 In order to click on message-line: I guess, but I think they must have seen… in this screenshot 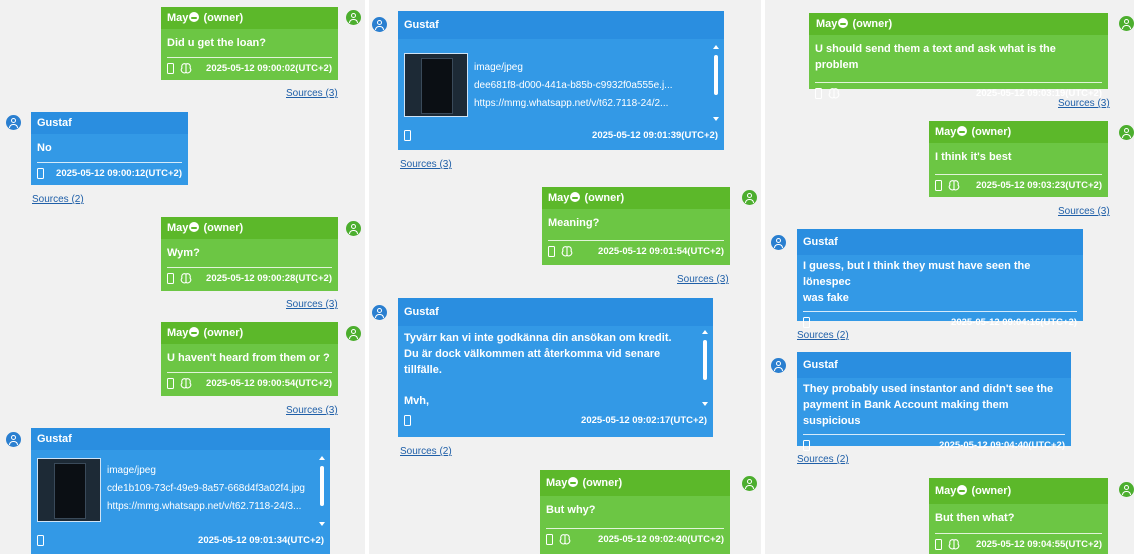, I will do `click(917, 274)`.